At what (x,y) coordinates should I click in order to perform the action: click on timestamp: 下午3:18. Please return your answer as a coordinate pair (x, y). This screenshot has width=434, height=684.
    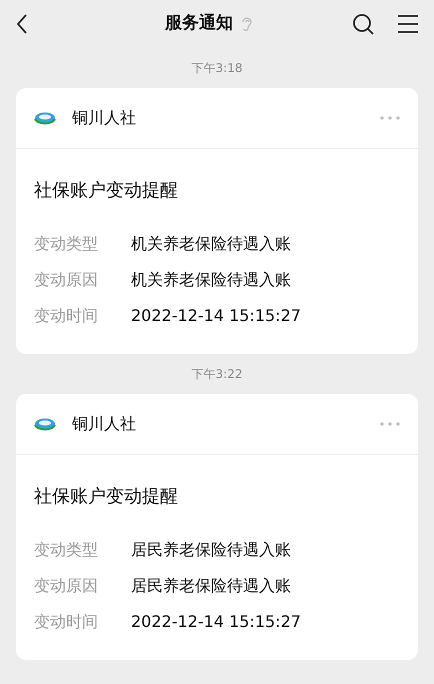
    Looking at the image, I should click on (217, 68).